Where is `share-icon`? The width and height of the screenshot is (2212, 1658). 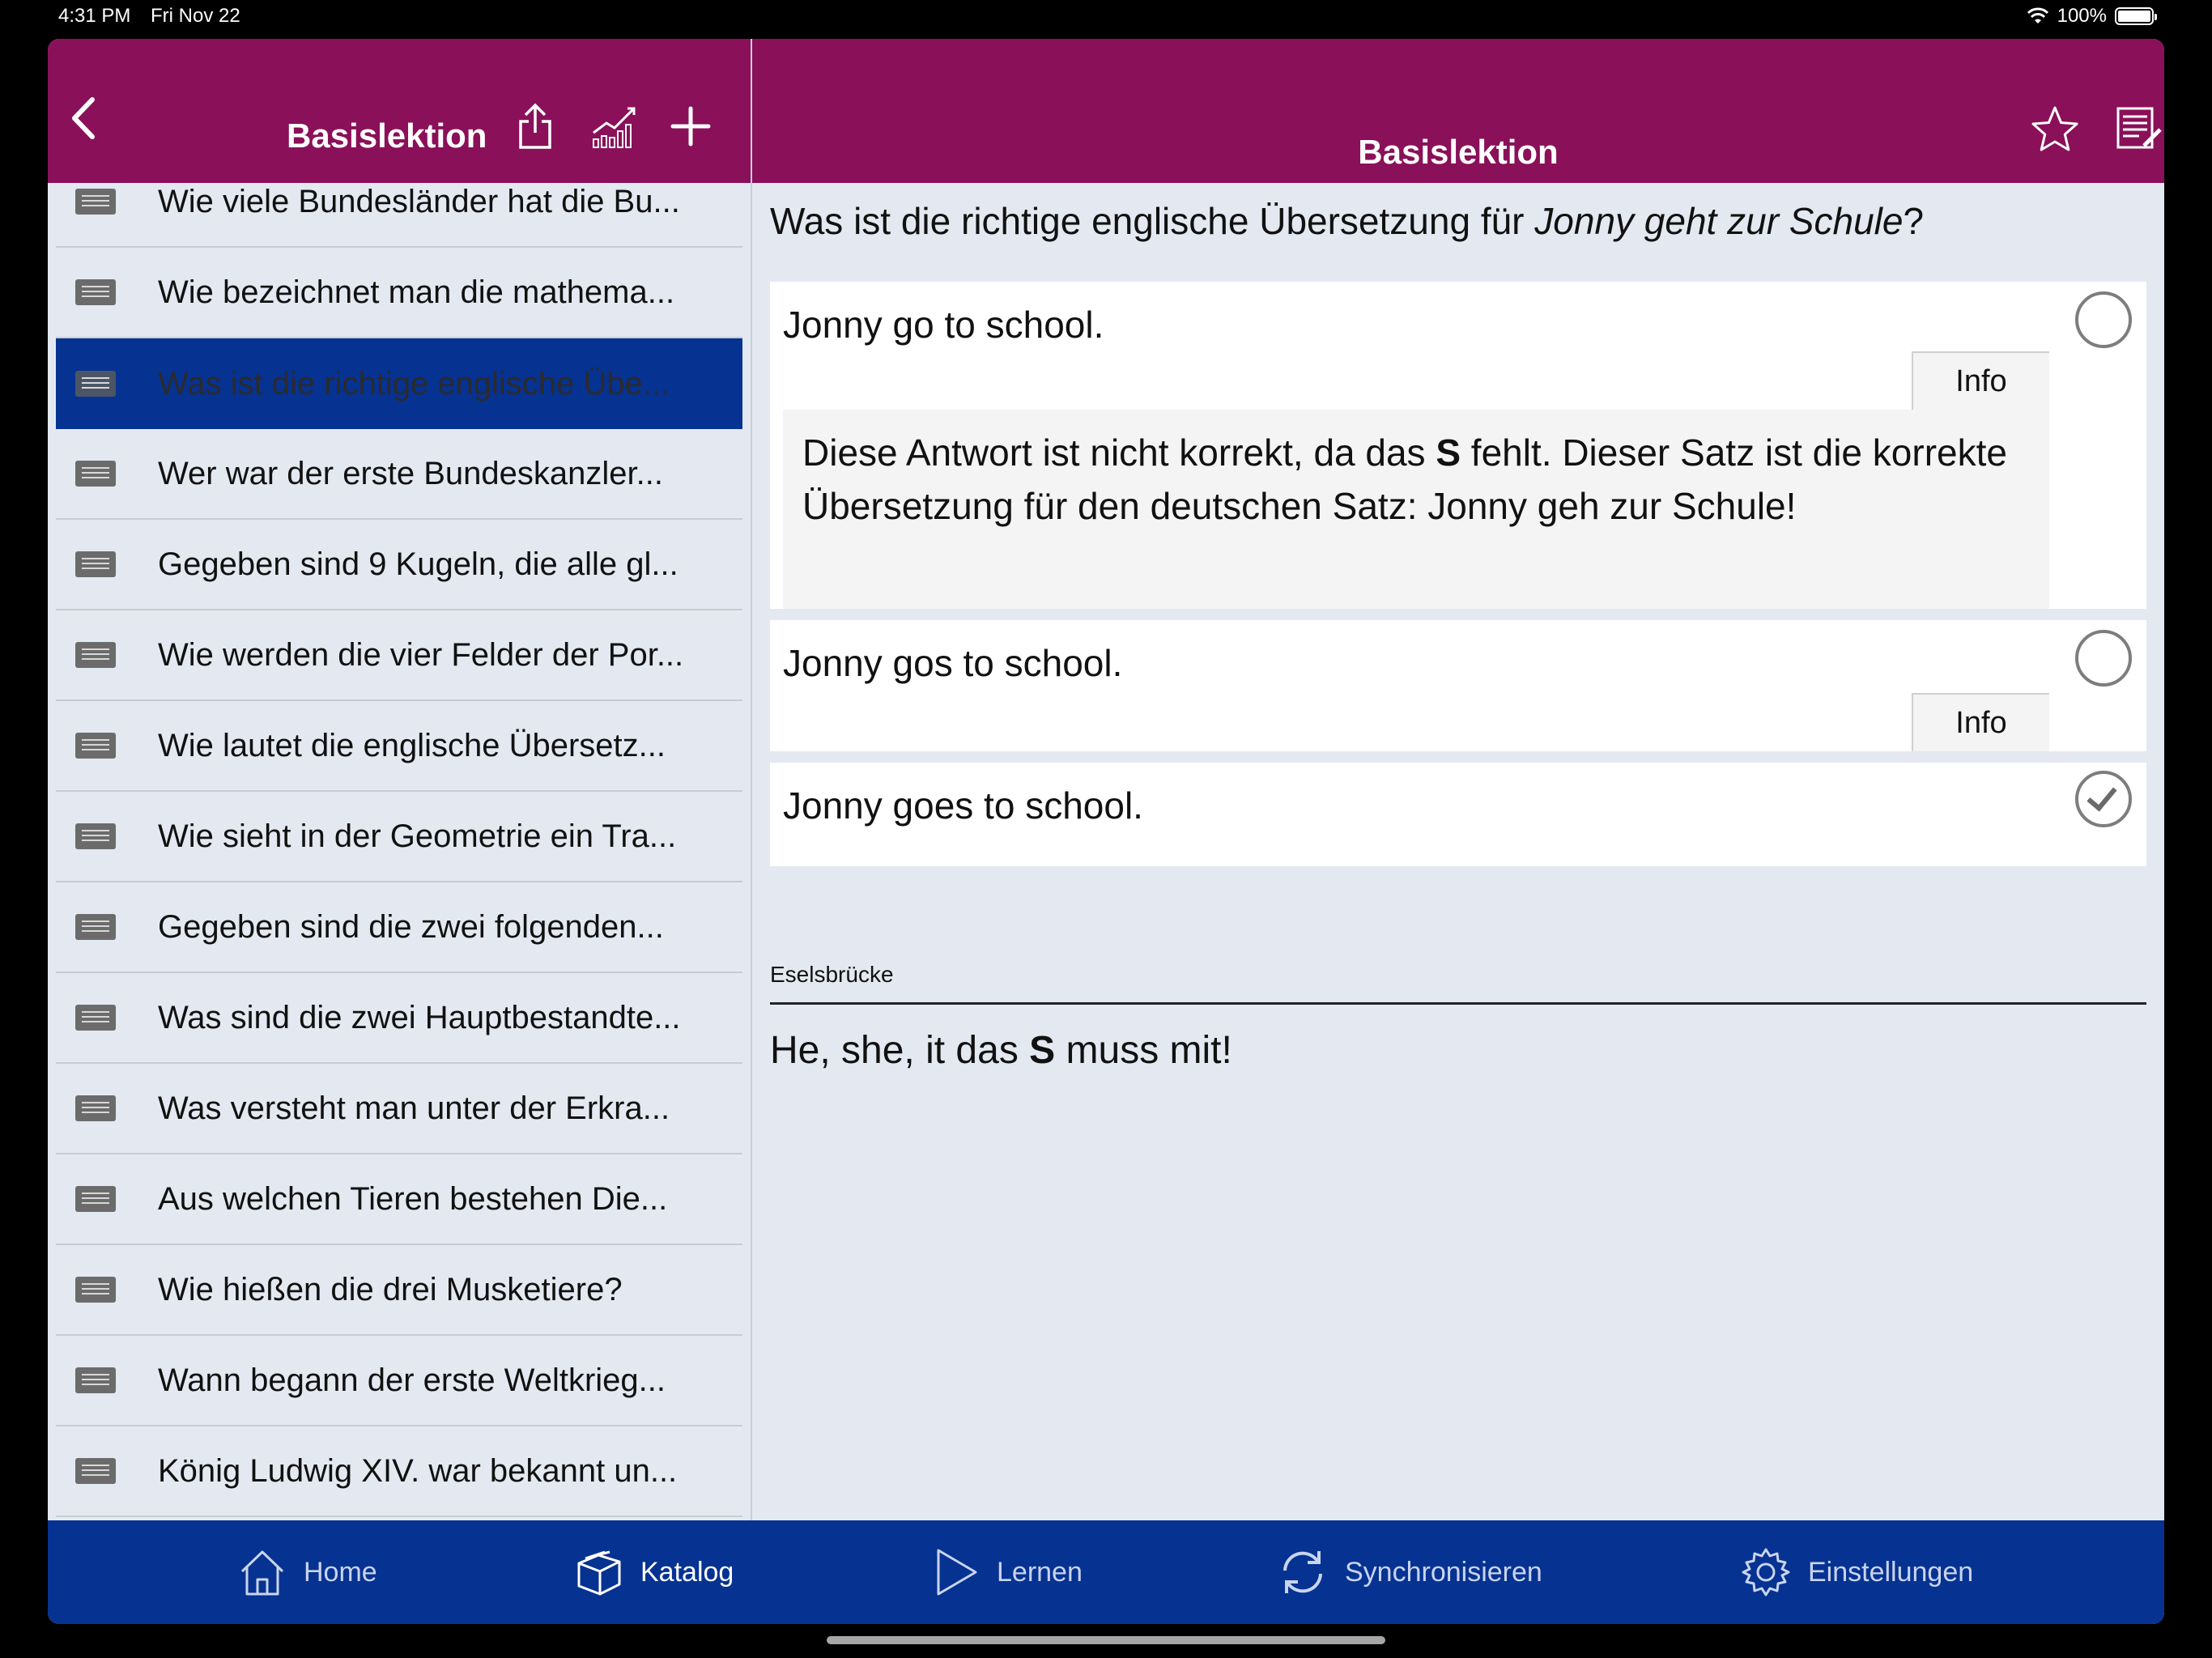 share-icon is located at coordinates (535, 126).